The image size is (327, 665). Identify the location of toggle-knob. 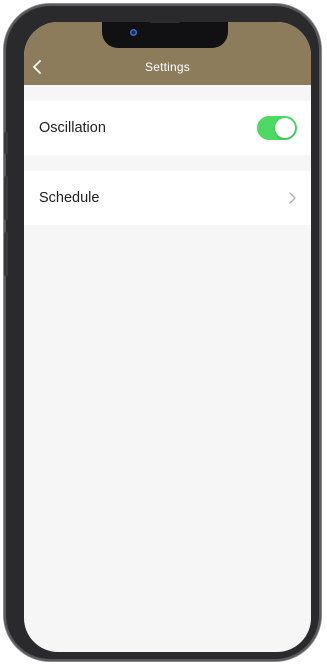
(285, 128).